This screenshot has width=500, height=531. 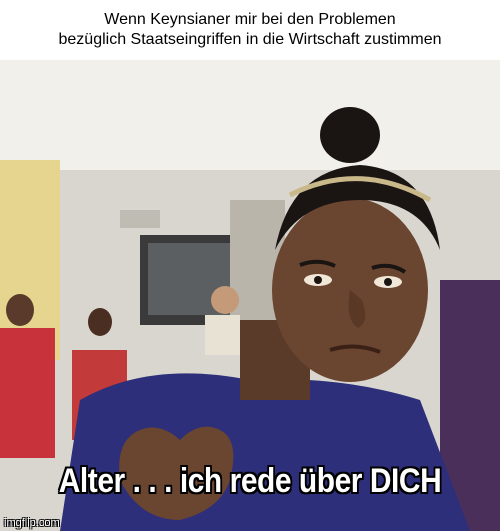 I want to click on imgflip-watermark: imgflip.com, so click(x=32, y=523).